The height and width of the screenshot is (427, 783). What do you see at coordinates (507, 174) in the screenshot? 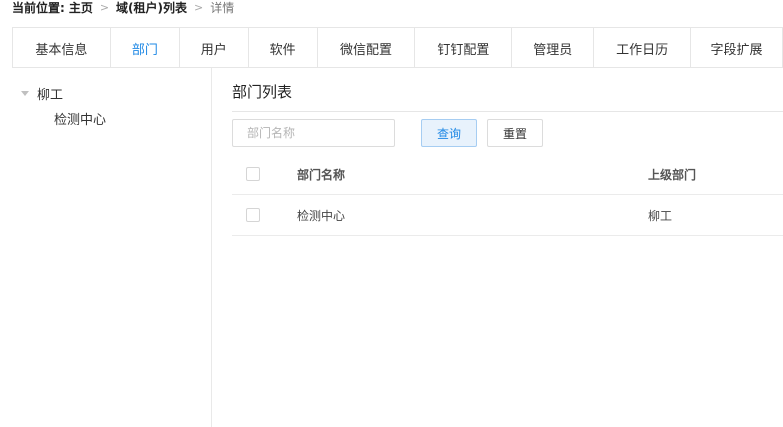
I see `table-header-row: 部门名称 上级部门` at bounding box center [507, 174].